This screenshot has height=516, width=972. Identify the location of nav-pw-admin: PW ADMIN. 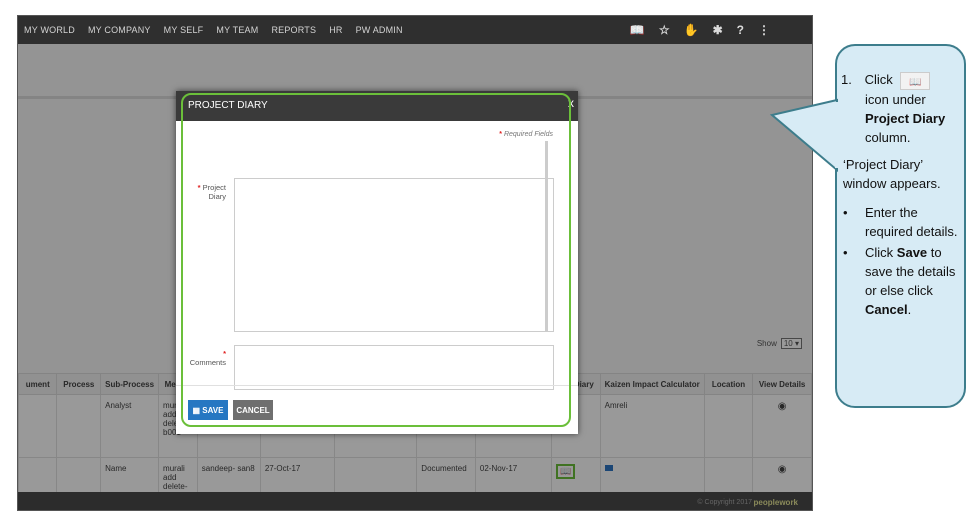
(379, 30).